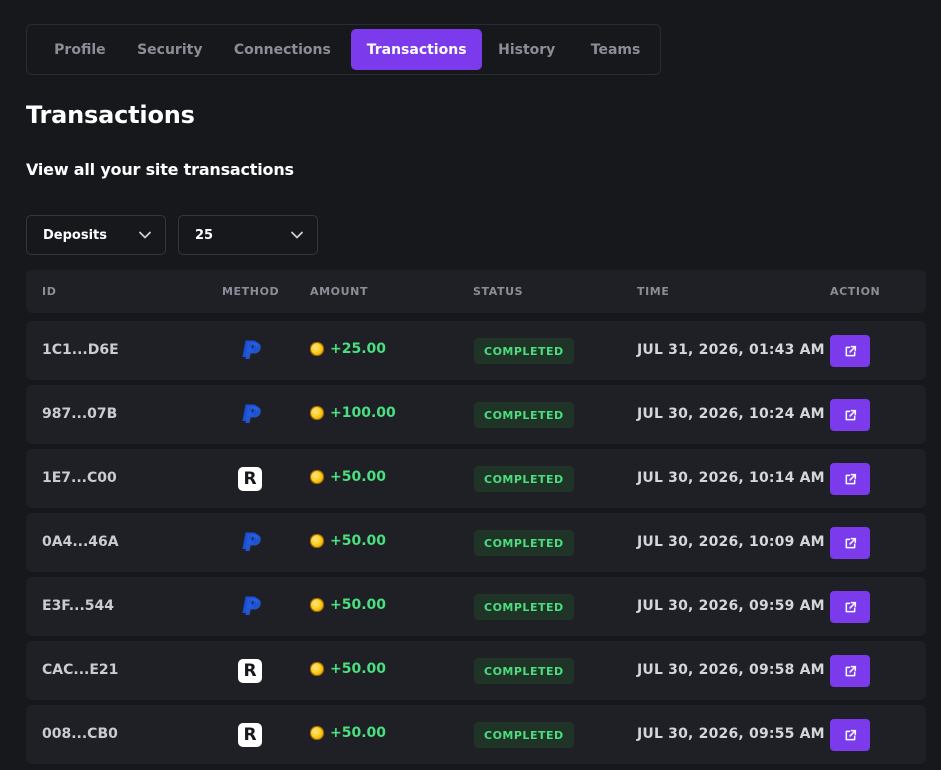  I want to click on page-size-value: 25, so click(204, 235).